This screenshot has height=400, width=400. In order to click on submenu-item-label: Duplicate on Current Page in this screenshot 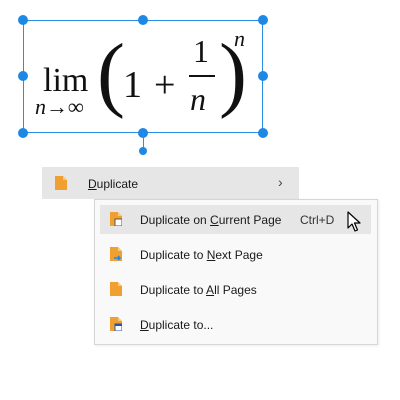, I will do `click(211, 220)`.